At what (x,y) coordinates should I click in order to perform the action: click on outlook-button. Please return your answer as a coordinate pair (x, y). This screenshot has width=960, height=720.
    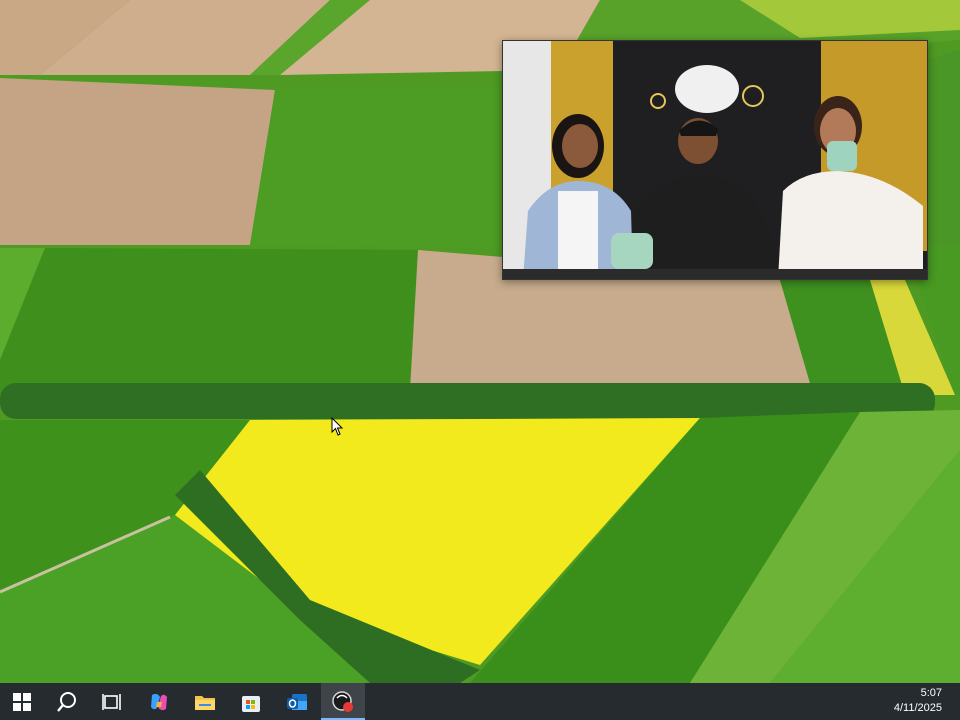
    Looking at the image, I should click on (297, 701).